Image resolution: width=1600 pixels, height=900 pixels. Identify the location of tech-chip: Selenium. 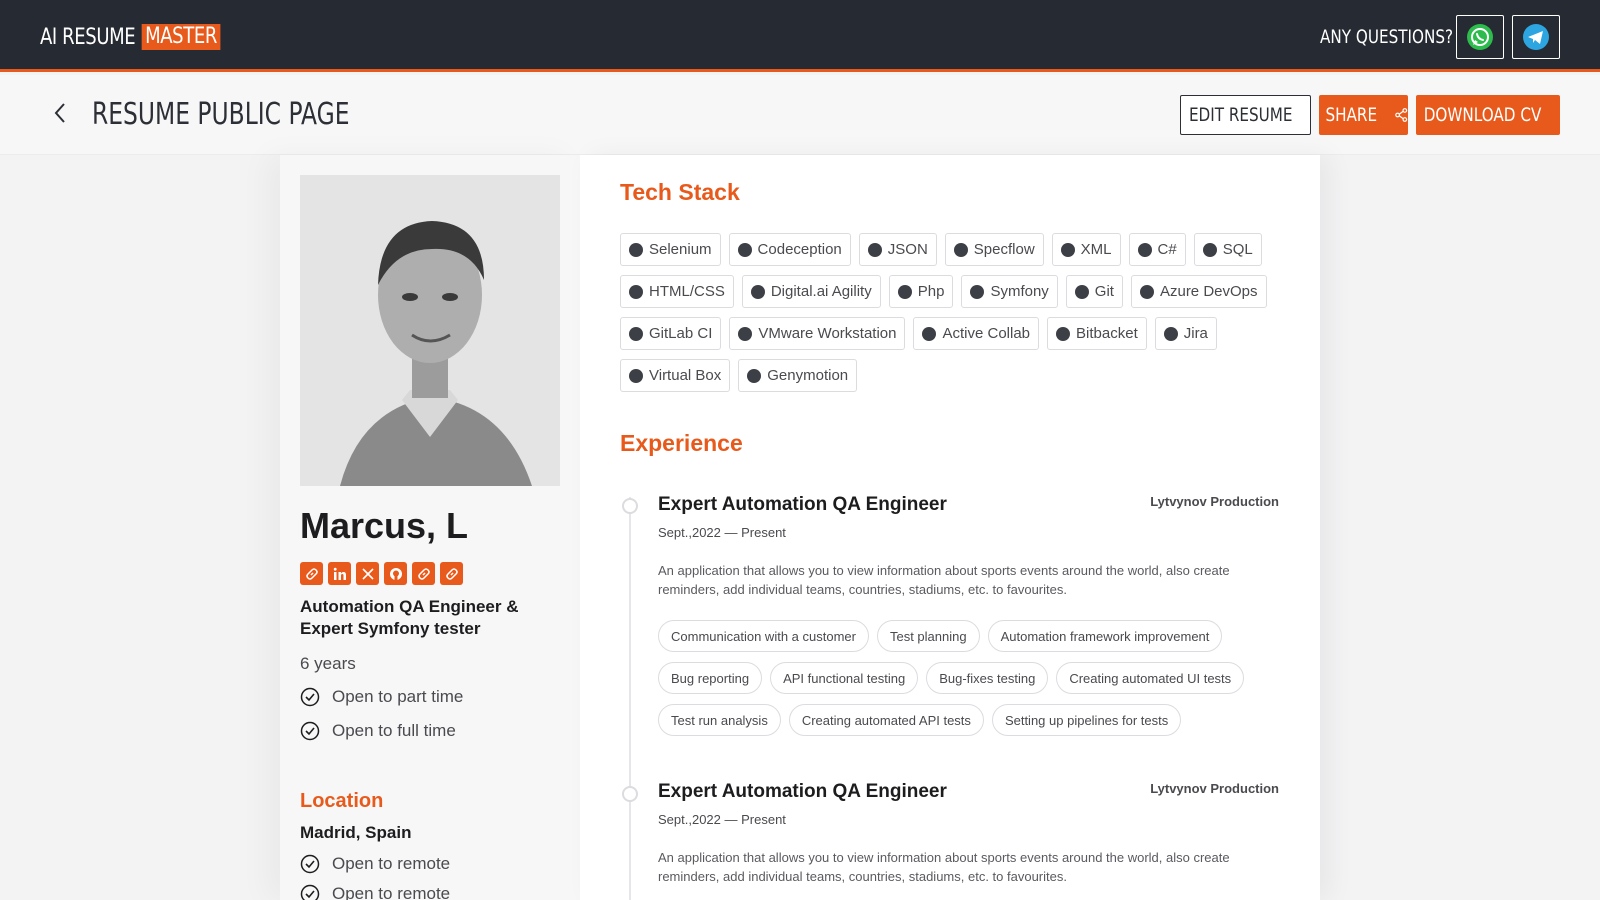
(670, 249).